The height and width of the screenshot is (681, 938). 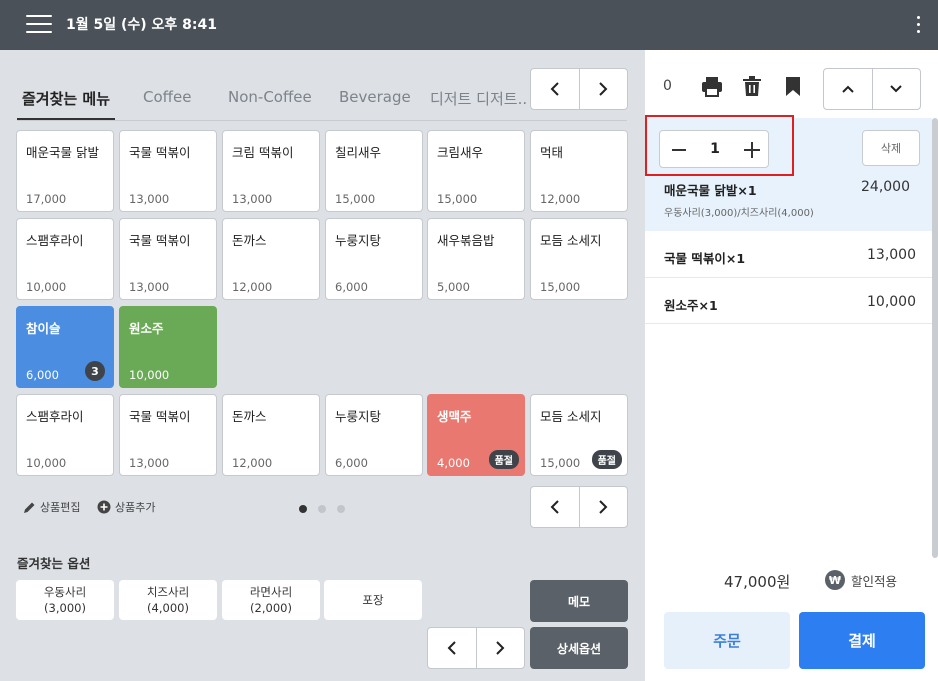 I want to click on order-item-name: 원소주×1, so click(x=691, y=304).